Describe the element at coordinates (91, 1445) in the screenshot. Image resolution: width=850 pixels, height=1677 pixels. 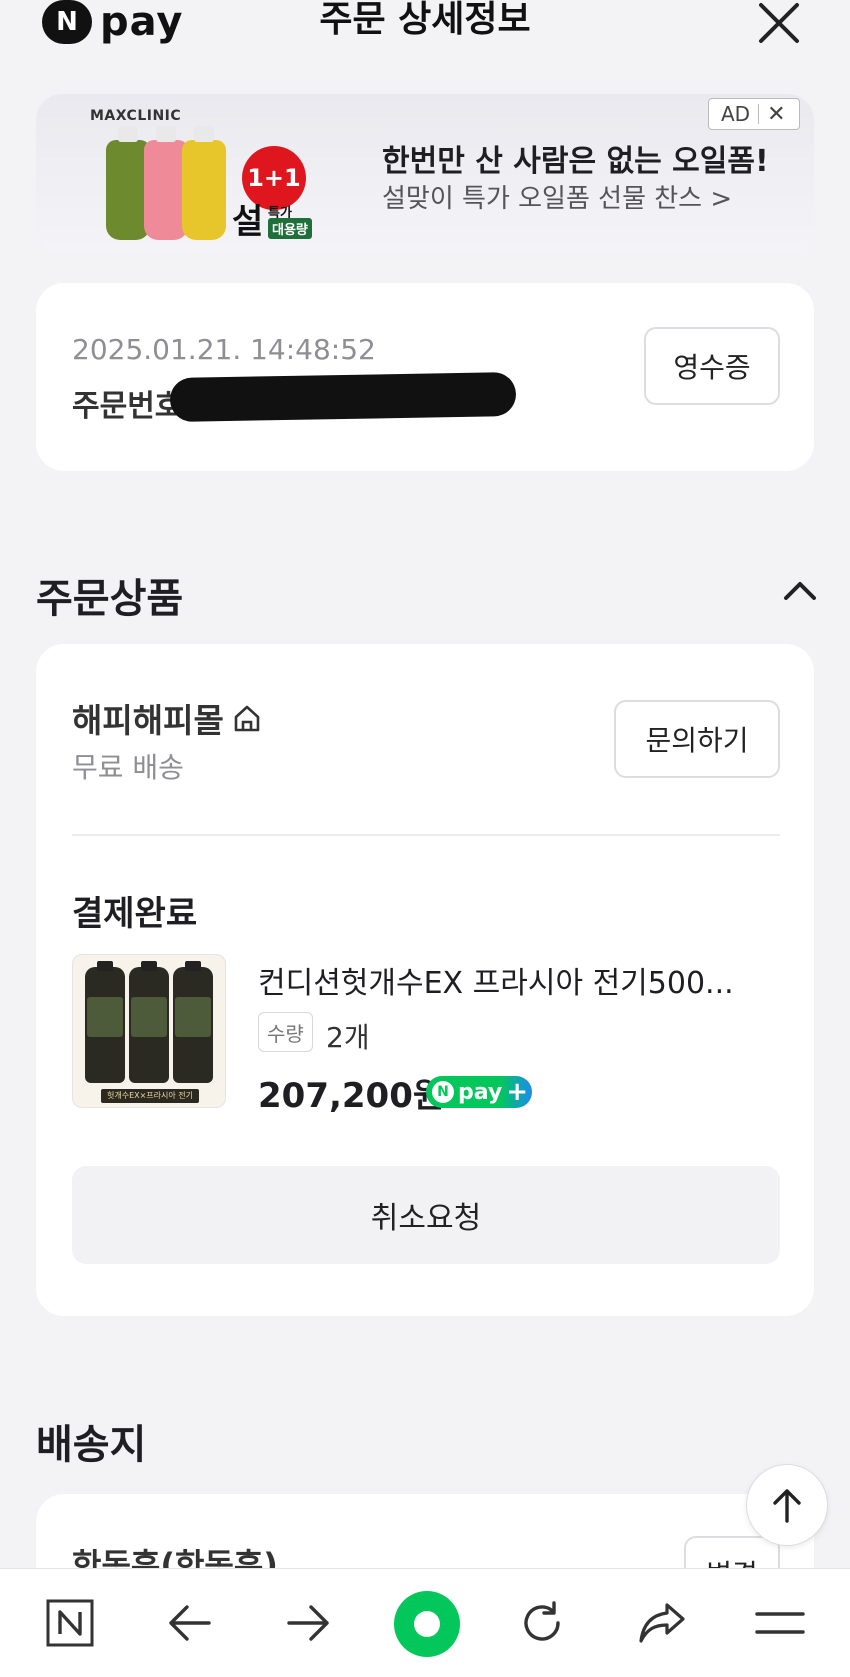
I see `address-section-title: 배송지` at that location.